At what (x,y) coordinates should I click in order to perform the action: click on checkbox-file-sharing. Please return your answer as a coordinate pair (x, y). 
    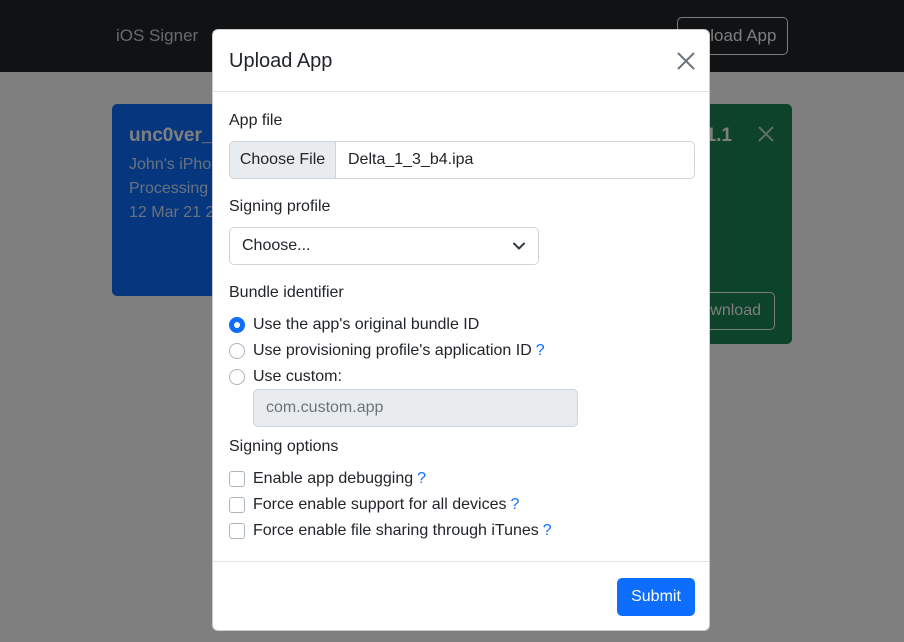
    Looking at the image, I should click on (237, 531).